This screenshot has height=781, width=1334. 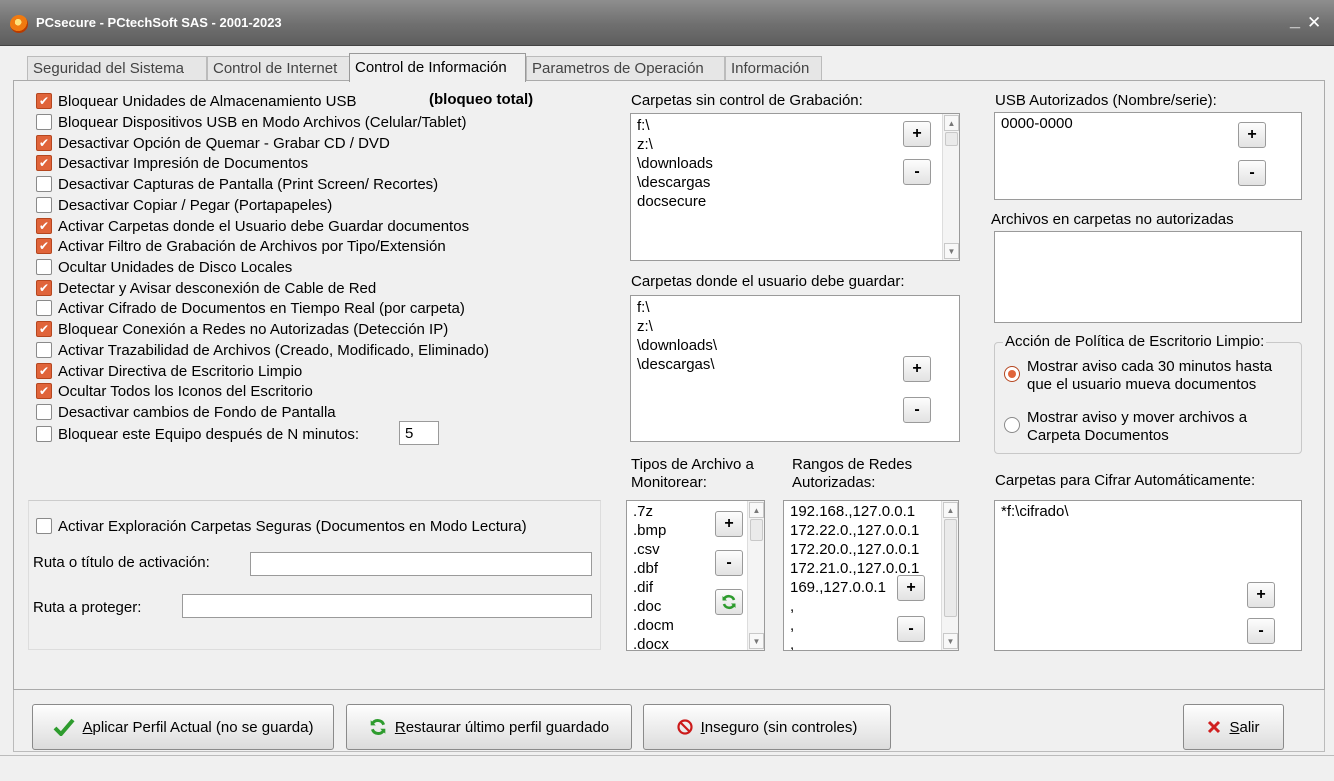 What do you see at coordinates (196, 101) in the screenshot?
I see `option-checkbox: ✔ Bloquear Unidades de Almacenamiento USB` at bounding box center [196, 101].